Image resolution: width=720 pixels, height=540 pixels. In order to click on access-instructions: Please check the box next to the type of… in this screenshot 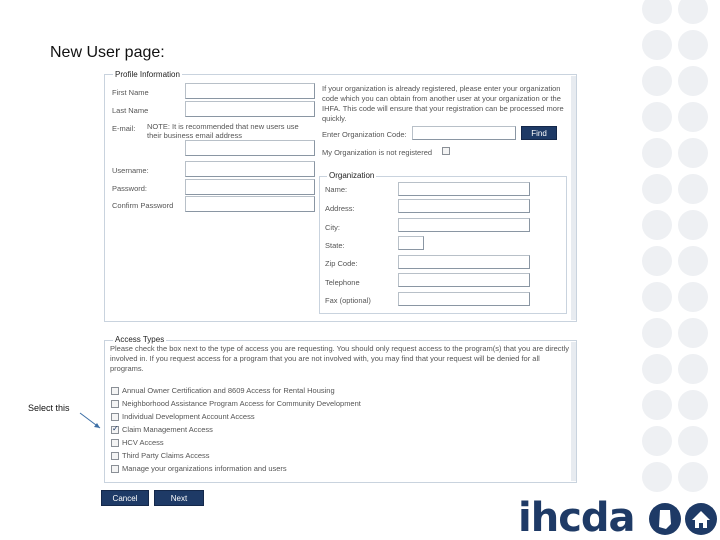, I will do `click(340, 358)`.